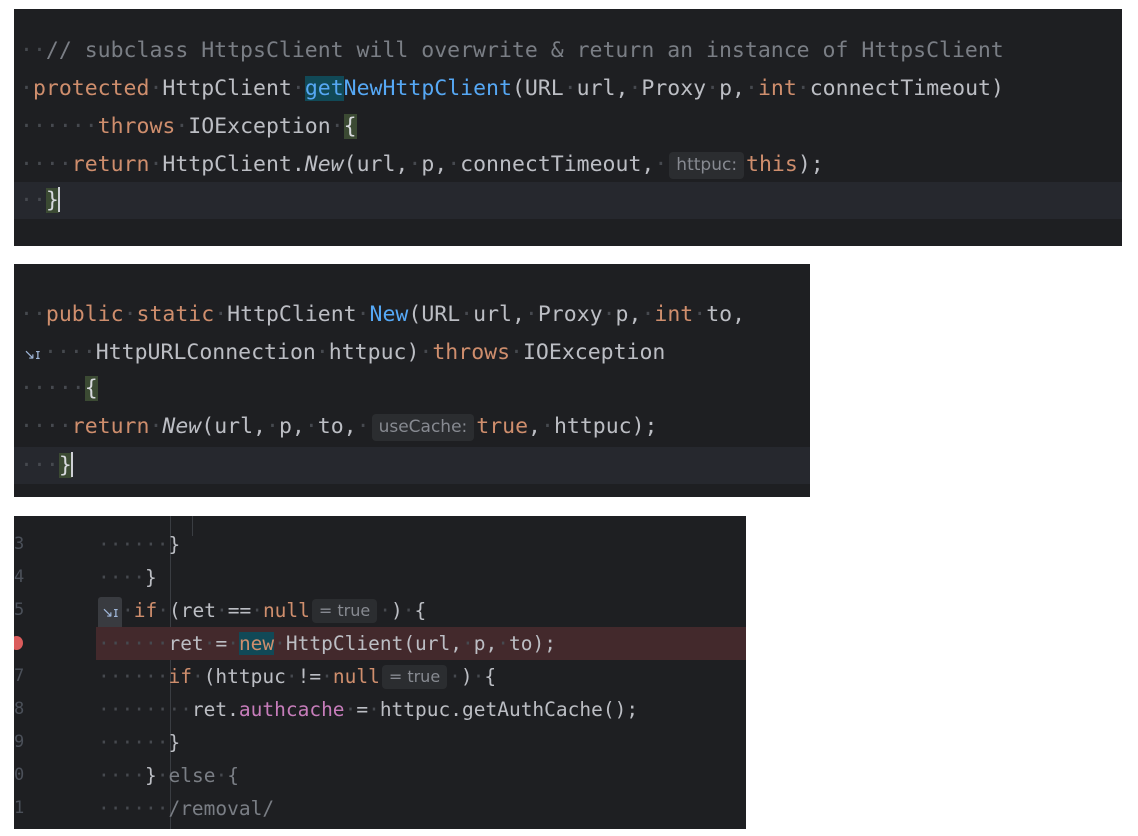 This screenshot has width=1138, height=836. Describe the element at coordinates (412, 465) in the screenshot. I see `code-line-current: ···}` at that location.